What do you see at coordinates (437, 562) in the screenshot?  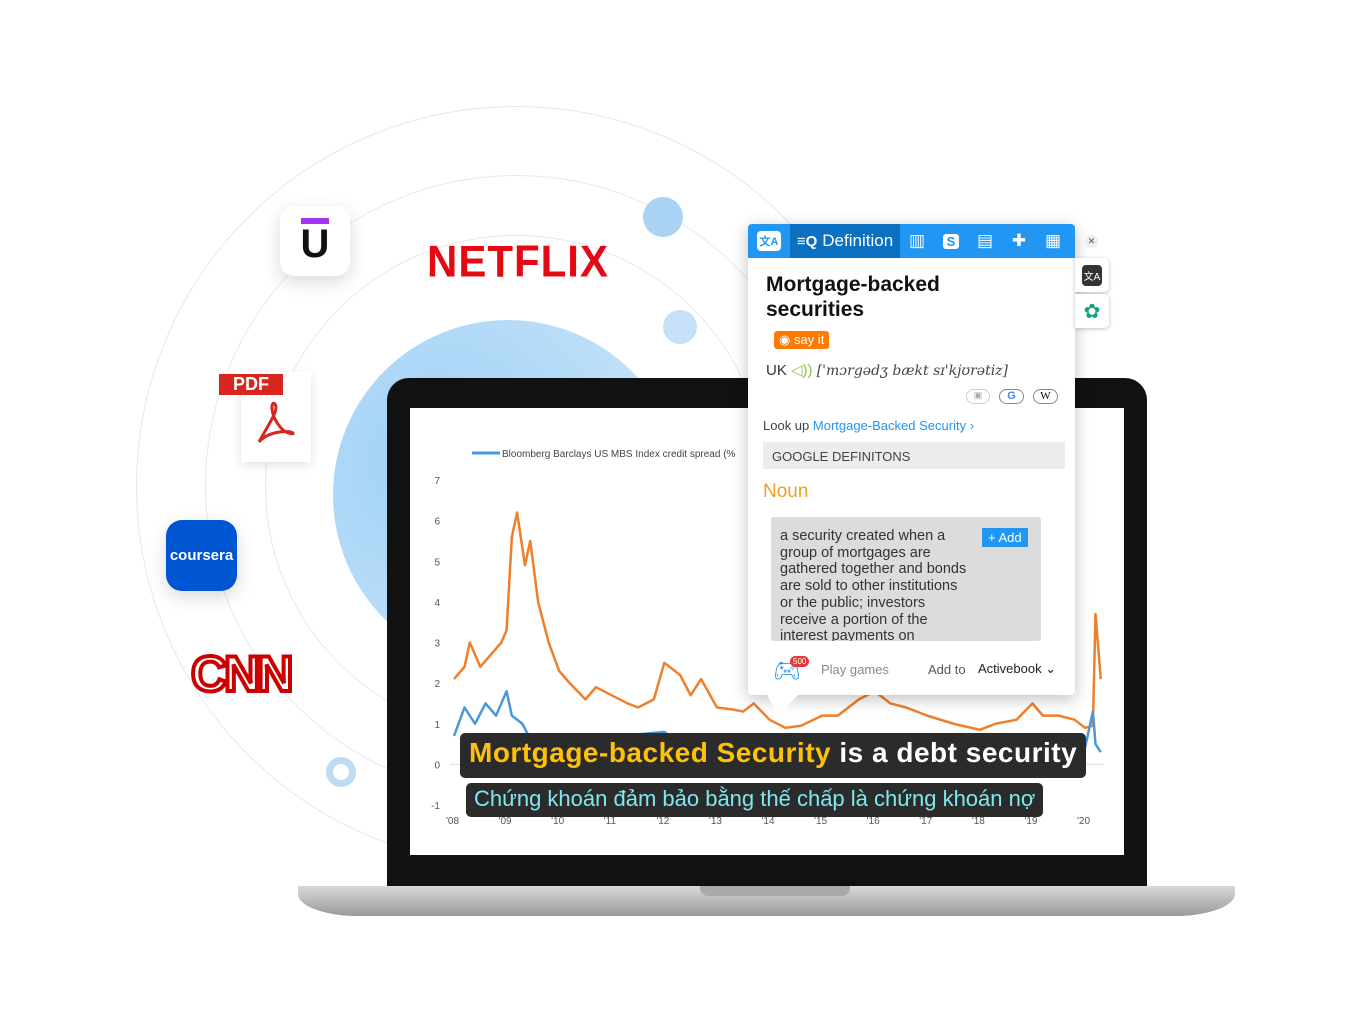 I see `y-tick-label: 5` at bounding box center [437, 562].